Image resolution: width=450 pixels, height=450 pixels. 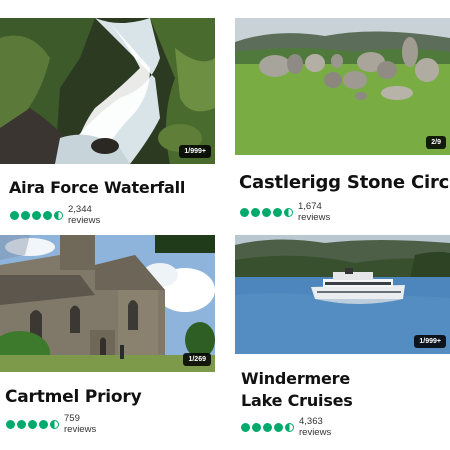 I want to click on attraction-title: Castlerigg Stone Circle, so click(x=344, y=182).